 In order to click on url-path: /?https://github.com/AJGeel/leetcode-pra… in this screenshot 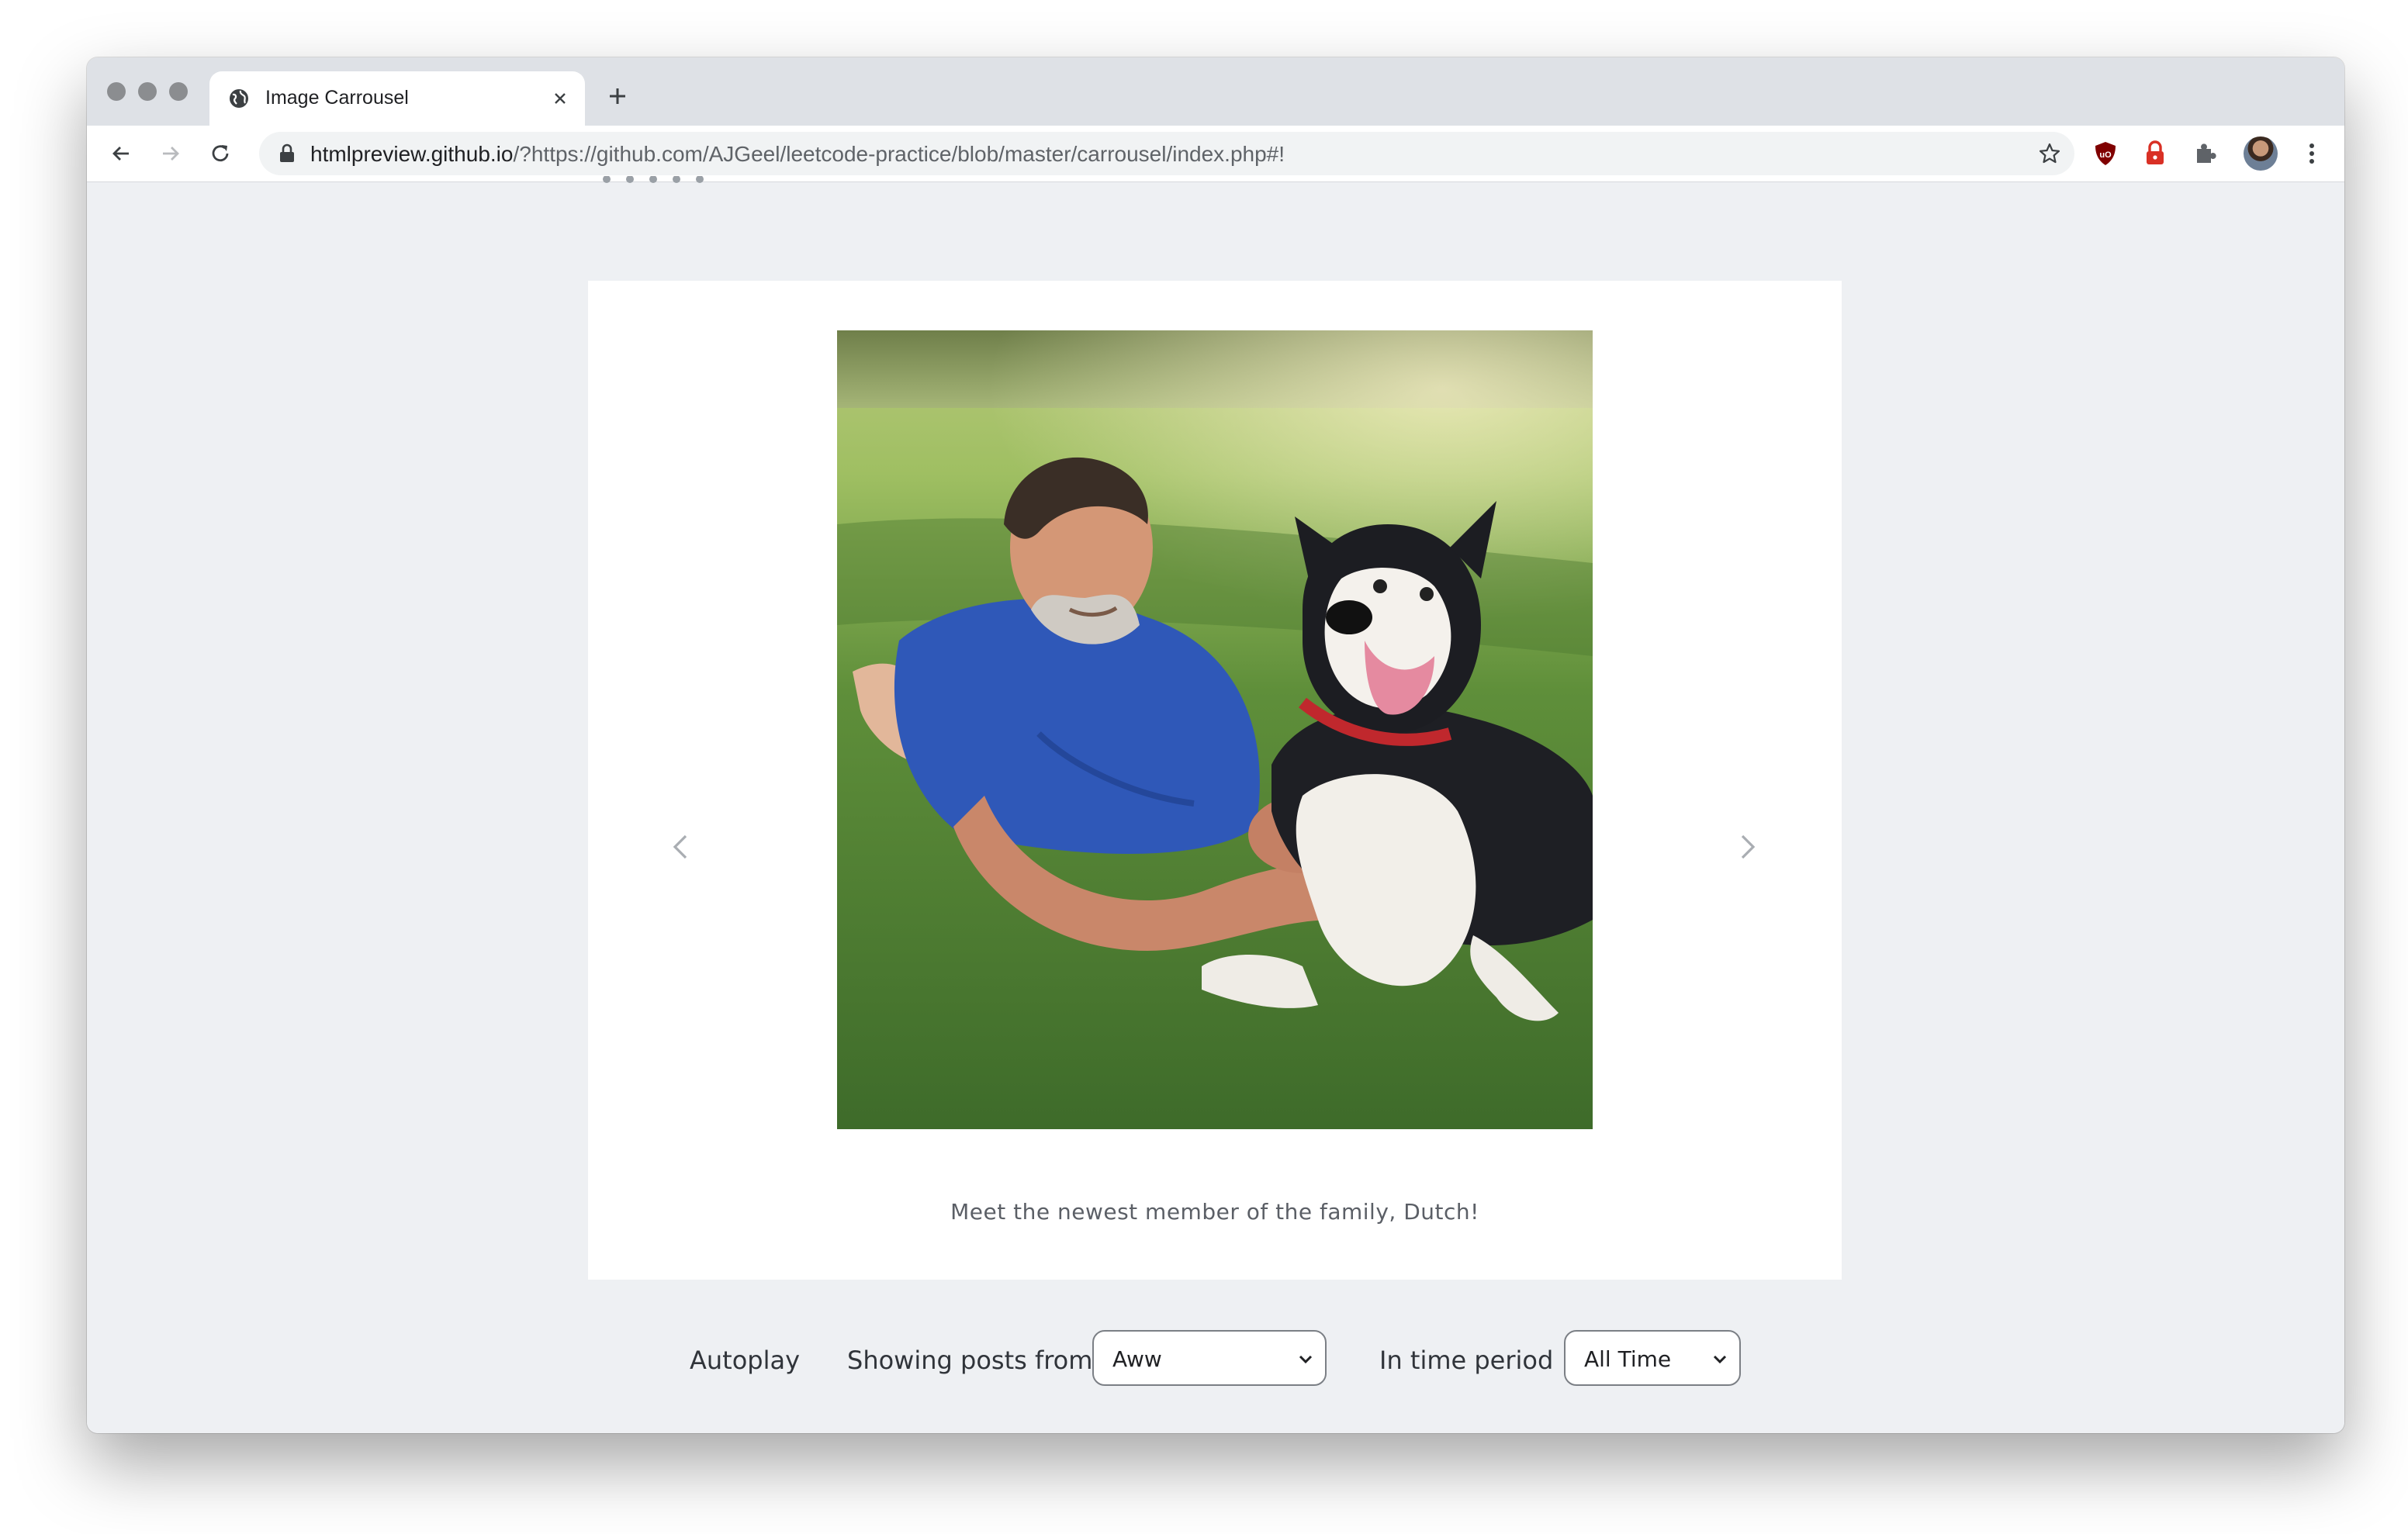, I will do `click(899, 154)`.